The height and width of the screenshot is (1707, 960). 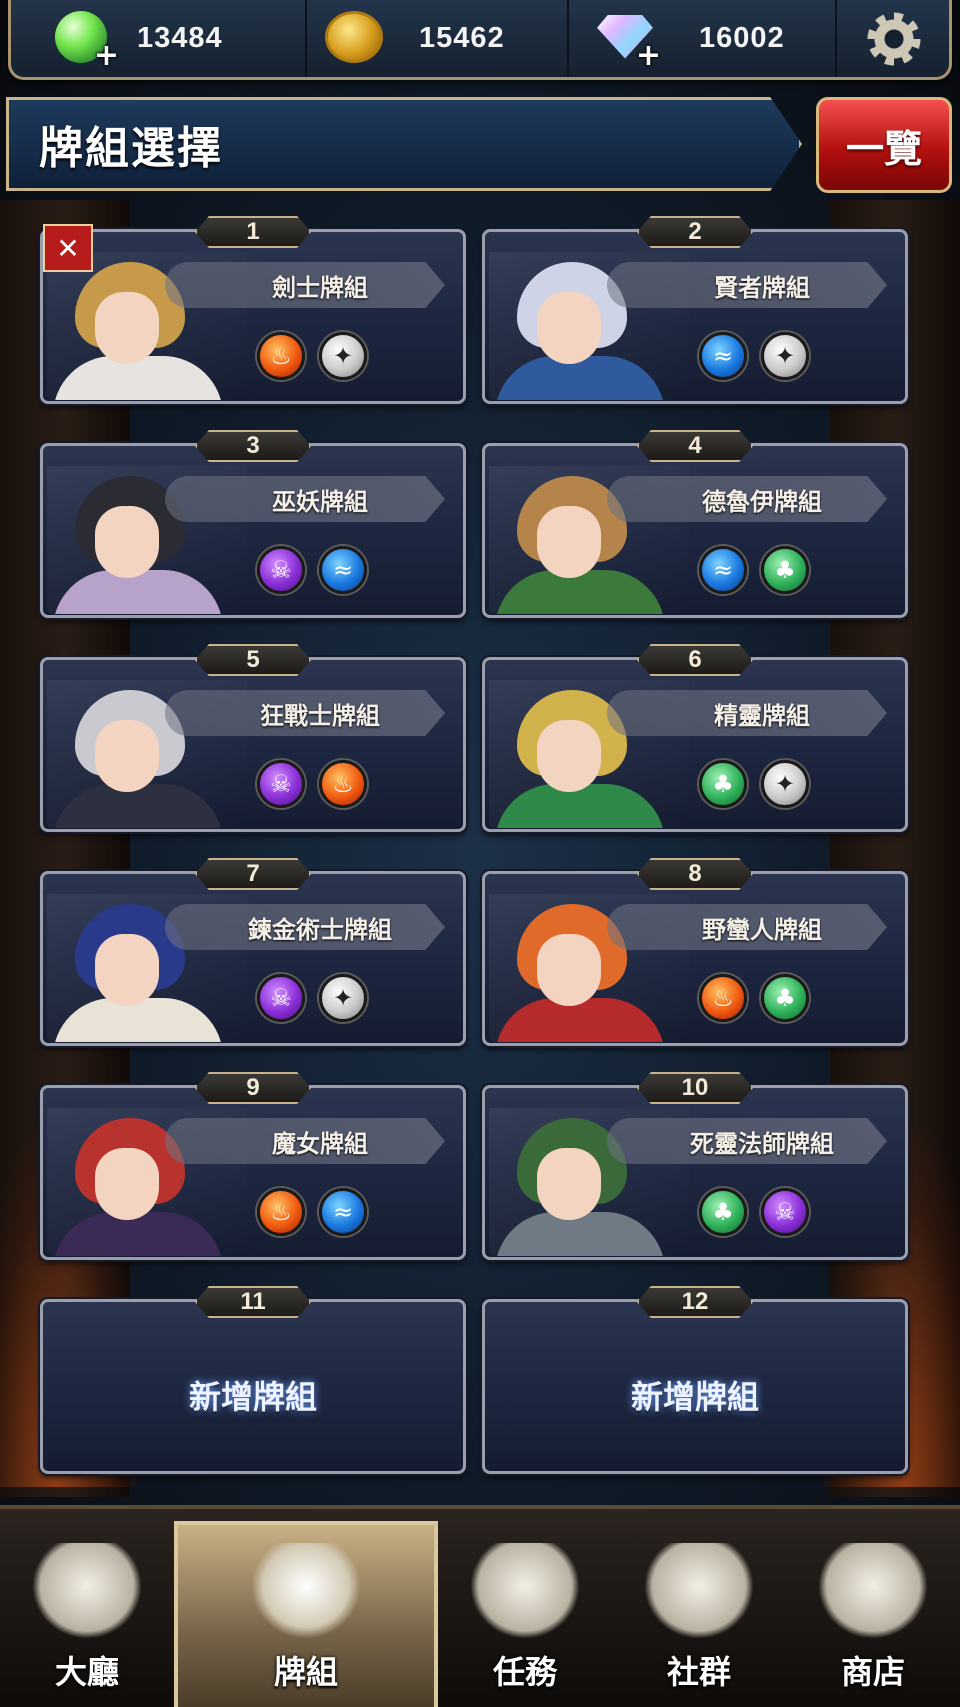 I want to click on add-gems-icon: +, so click(x=648, y=55).